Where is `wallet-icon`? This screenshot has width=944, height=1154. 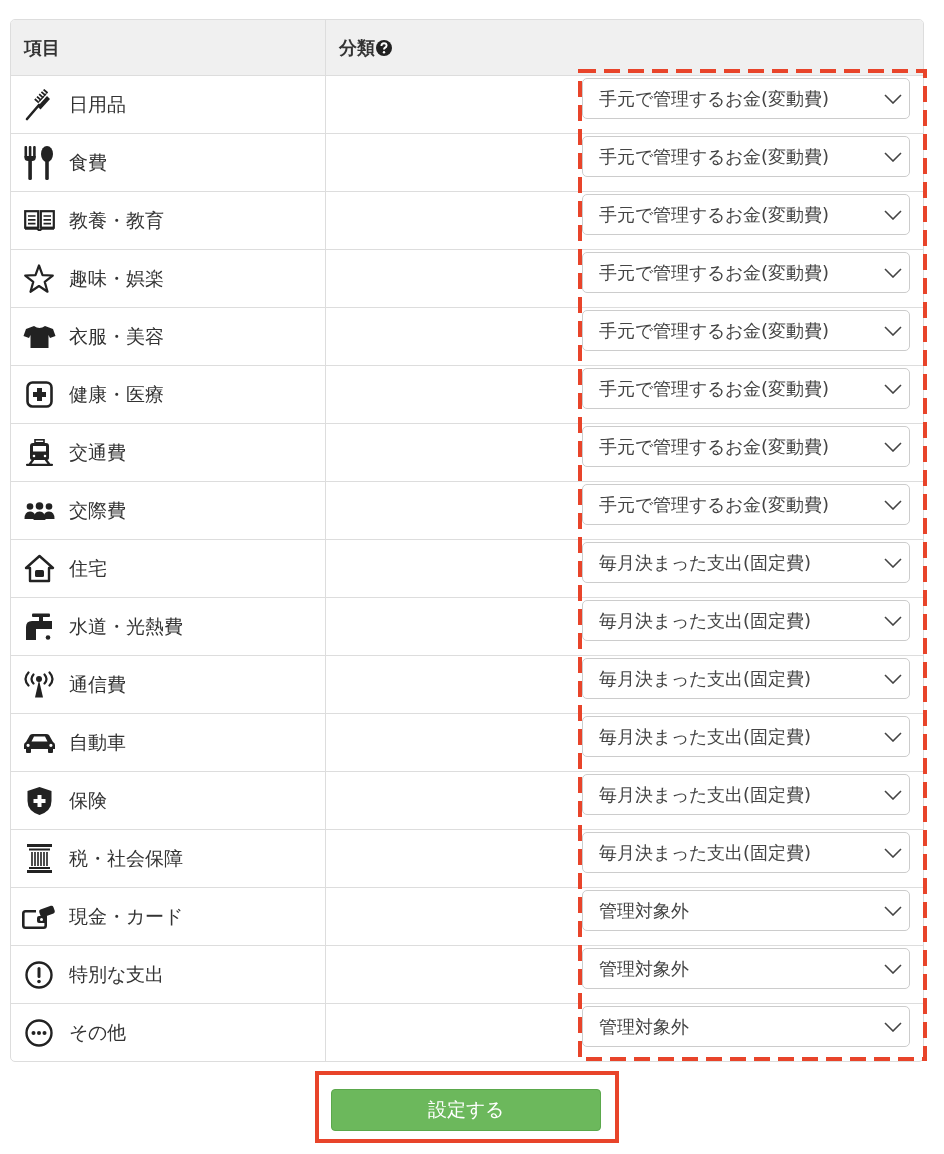 wallet-icon is located at coordinates (39, 916).